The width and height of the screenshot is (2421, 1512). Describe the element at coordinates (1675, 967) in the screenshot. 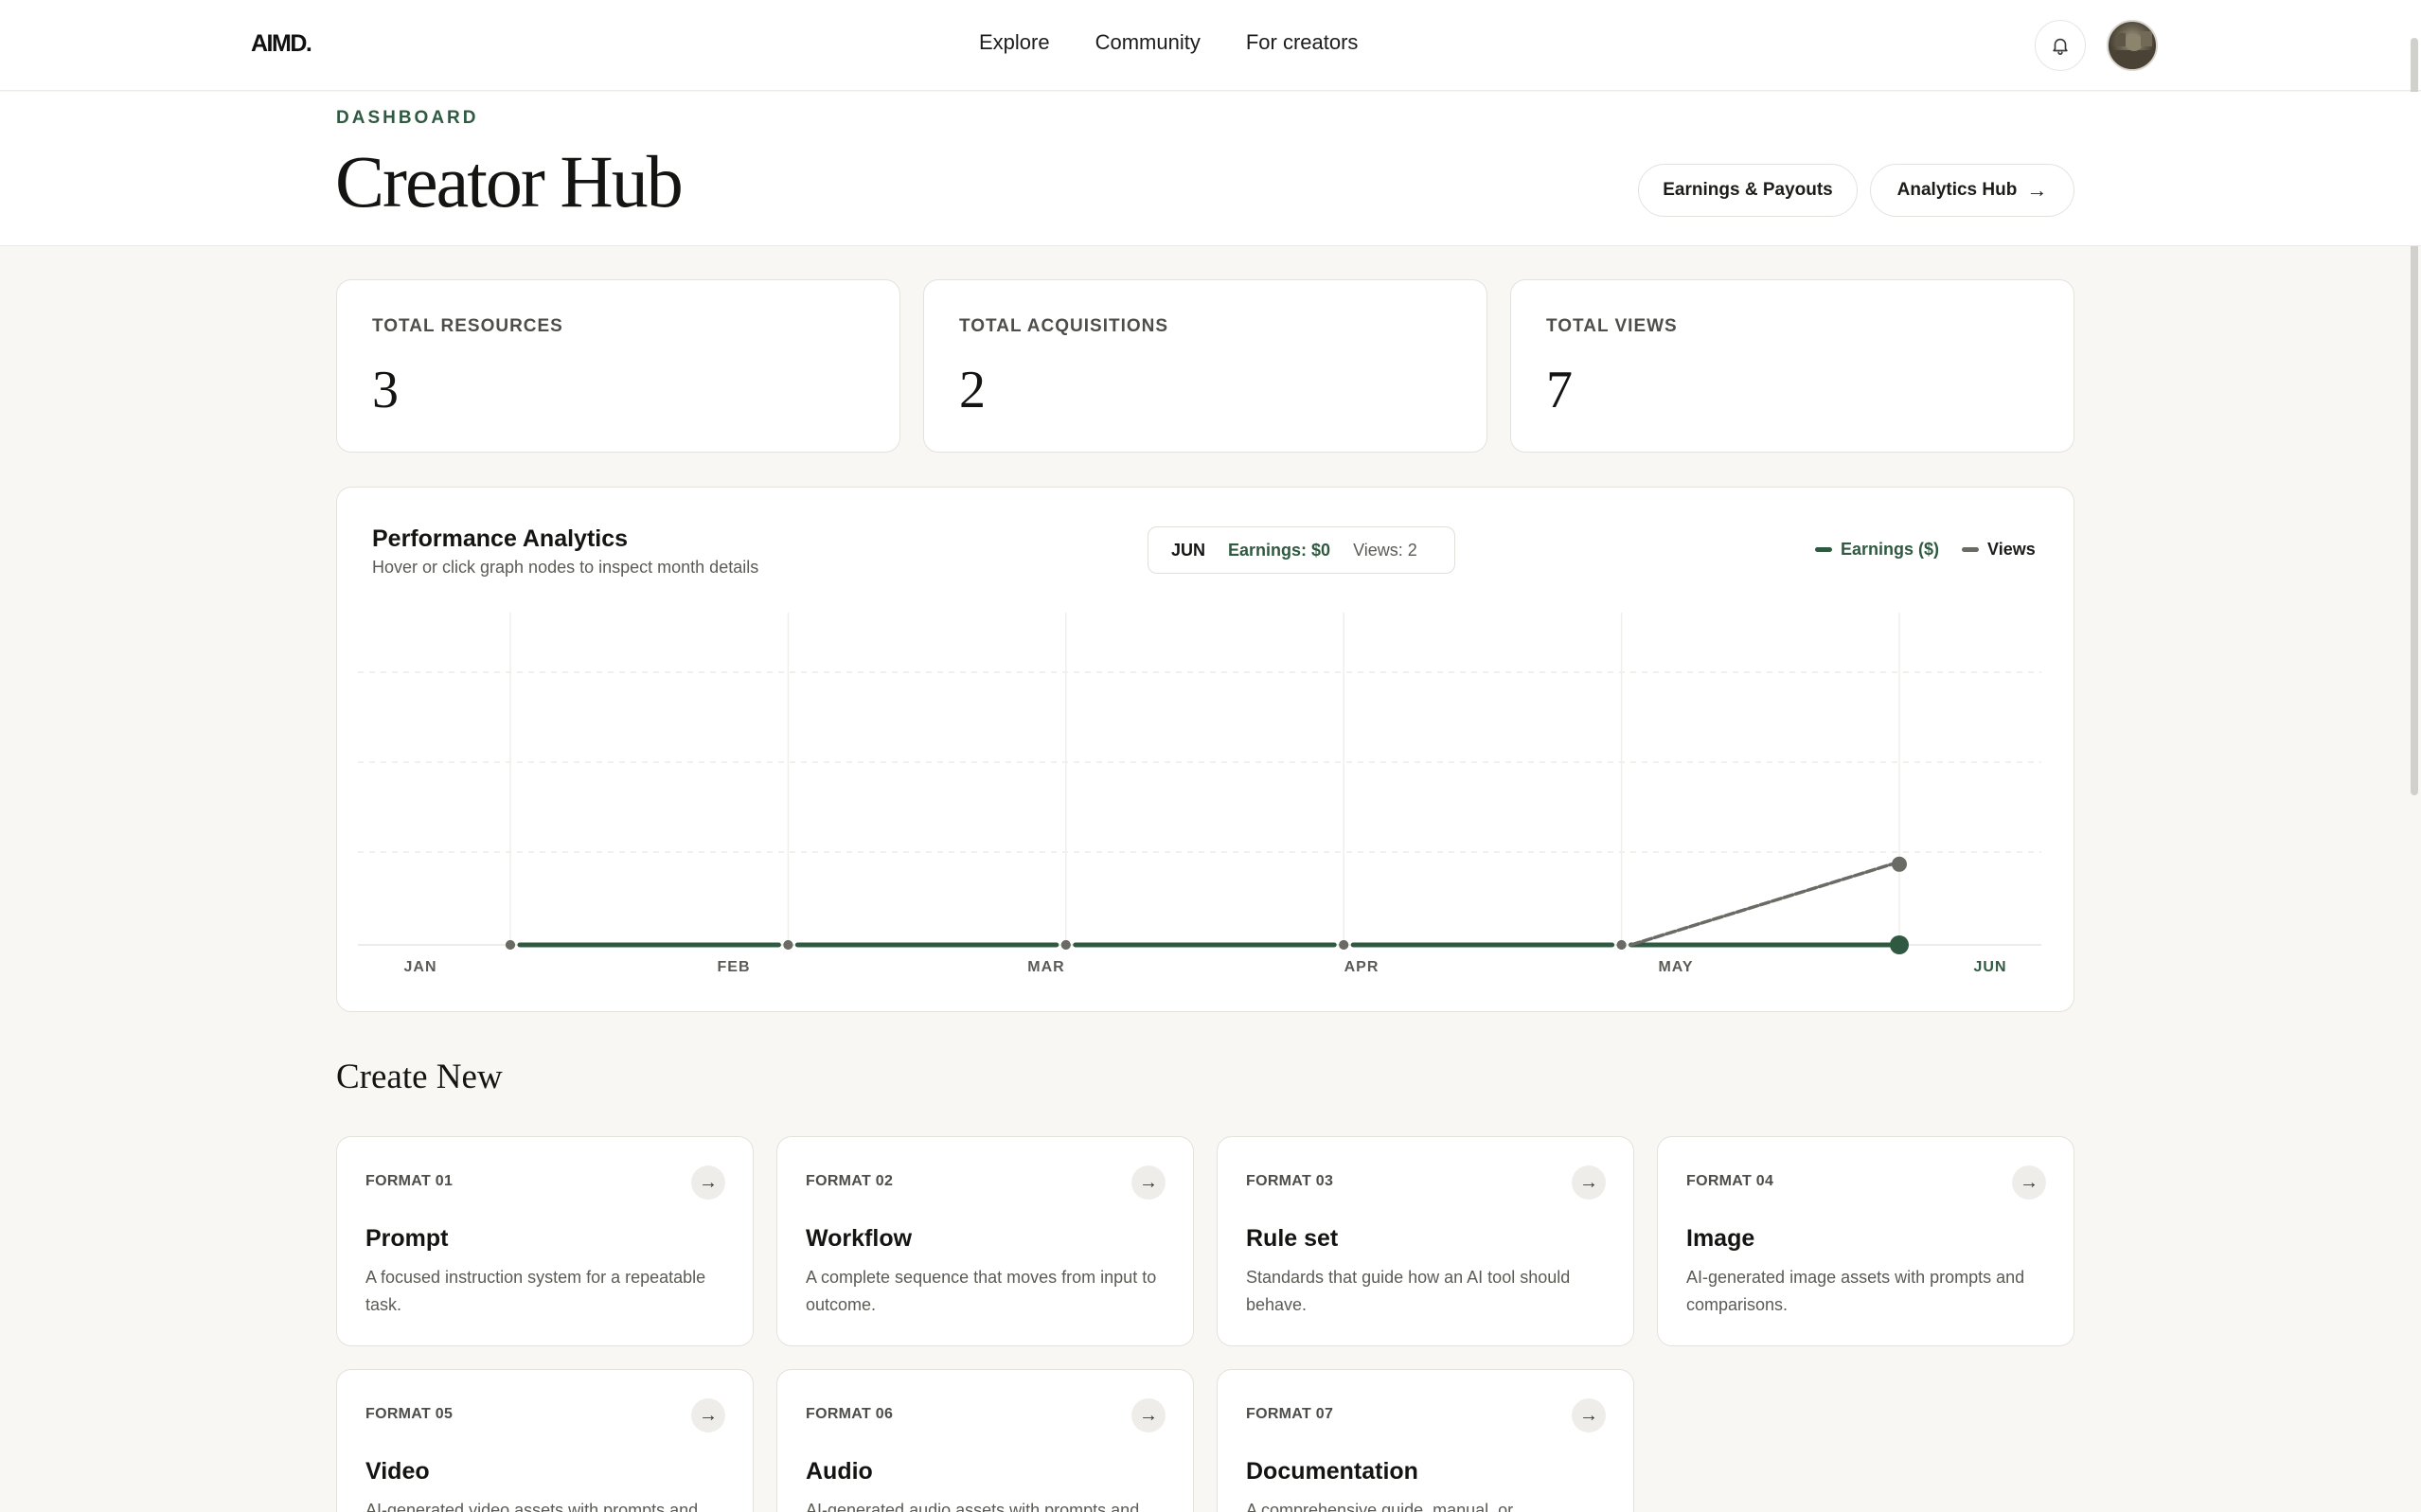

I see `x-tick-label-may: MAY` at that location.